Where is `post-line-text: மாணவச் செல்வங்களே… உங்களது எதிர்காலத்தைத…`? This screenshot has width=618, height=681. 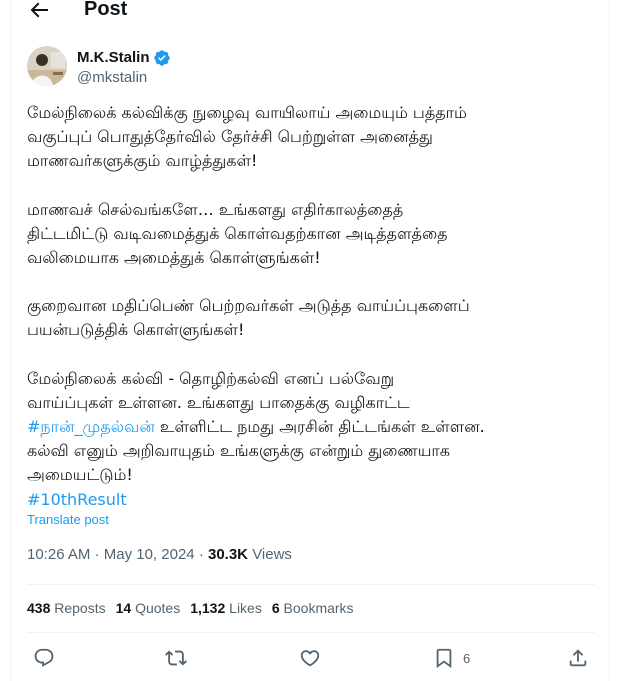 post-line-text: மாணவச் செல்வங்களே… உங்களது எதிர்காலத்தைத… is located at coordinates (215, 209).